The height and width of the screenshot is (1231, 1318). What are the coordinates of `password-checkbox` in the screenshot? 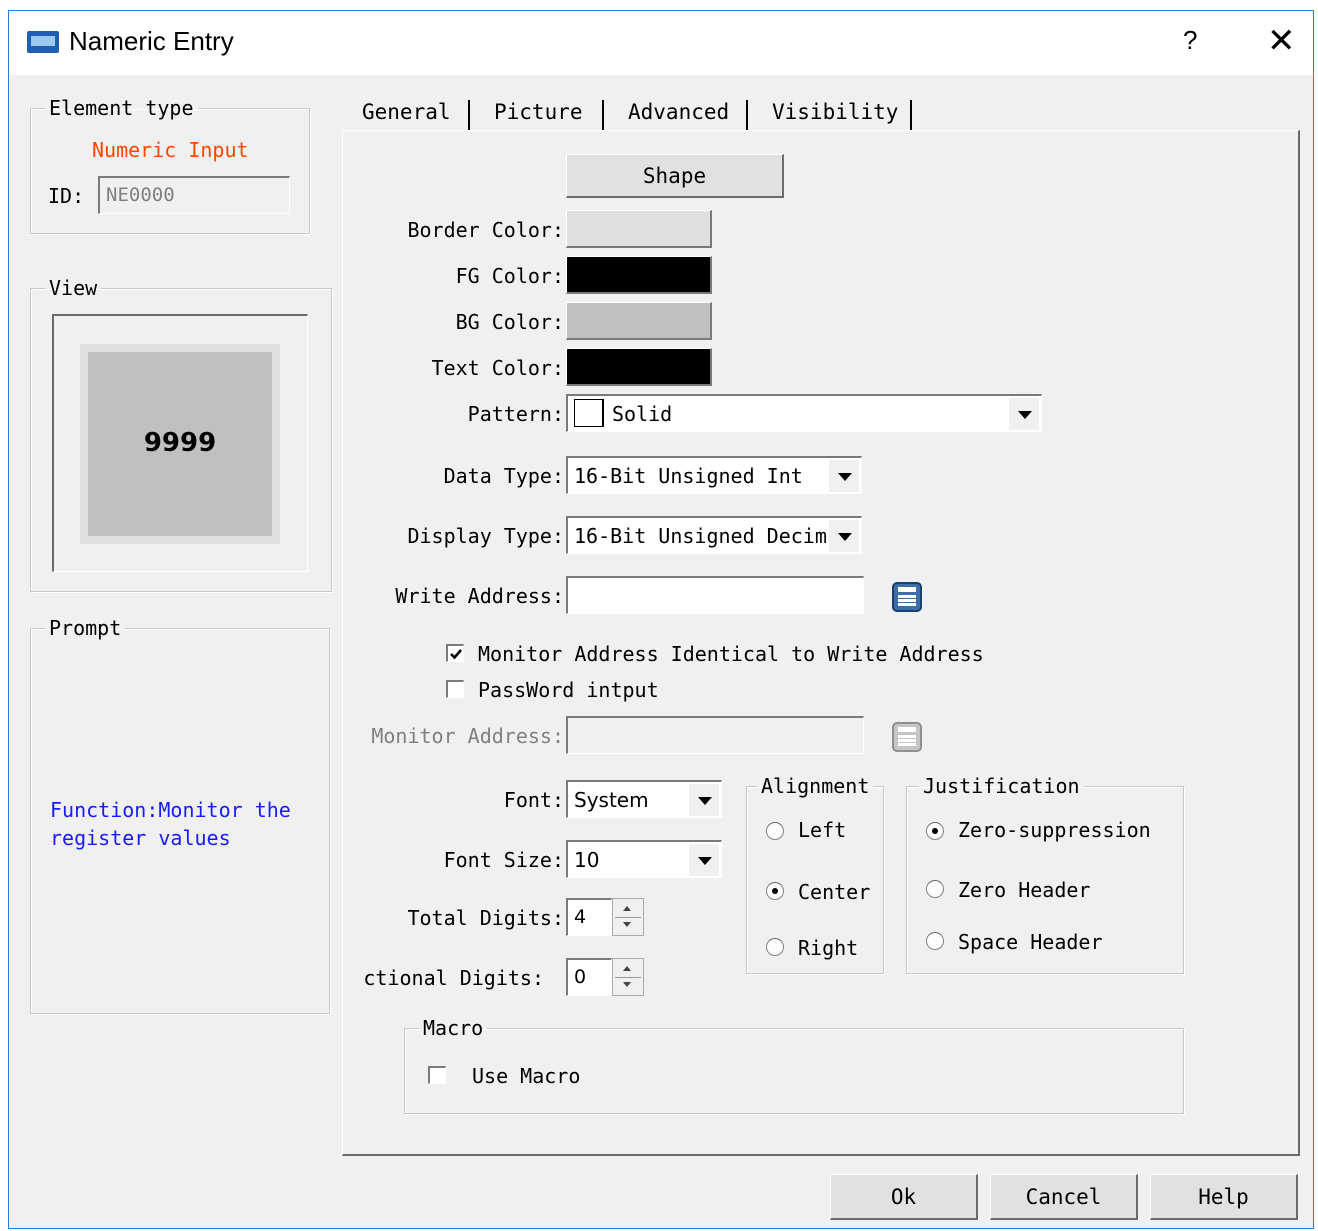 It's located at (455, 689).